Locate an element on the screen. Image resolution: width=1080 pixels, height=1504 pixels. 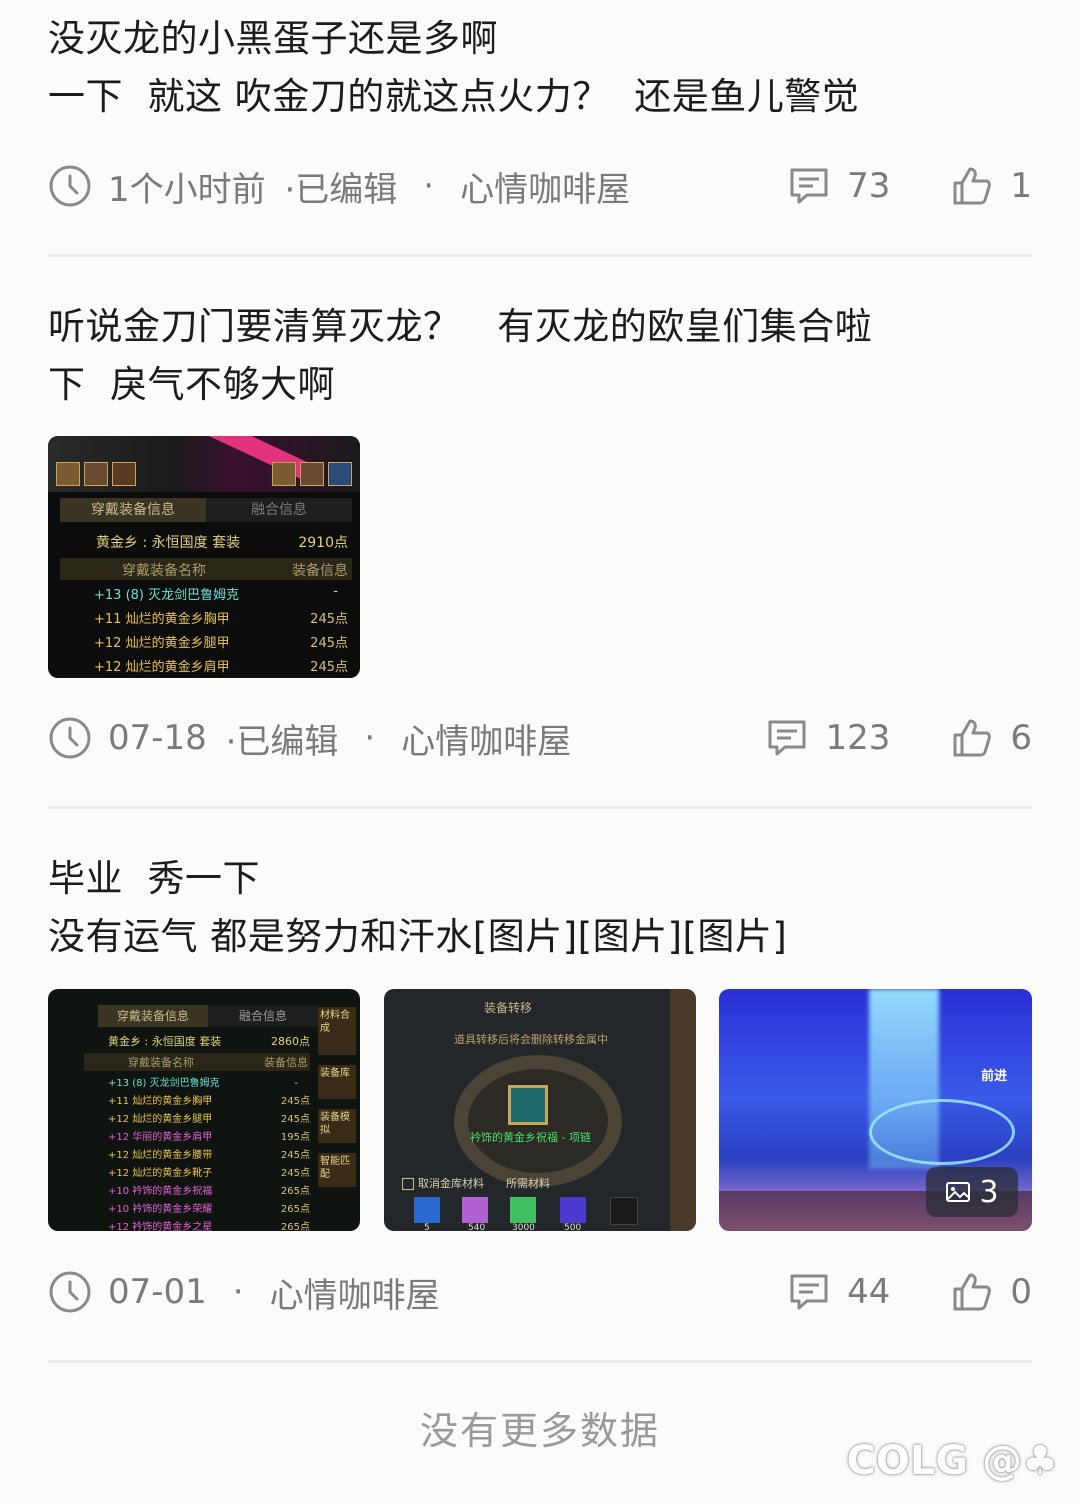
equip-row: +10 衿饰的黄金乡祝福 265点 is located at coordinates (197, 1192).